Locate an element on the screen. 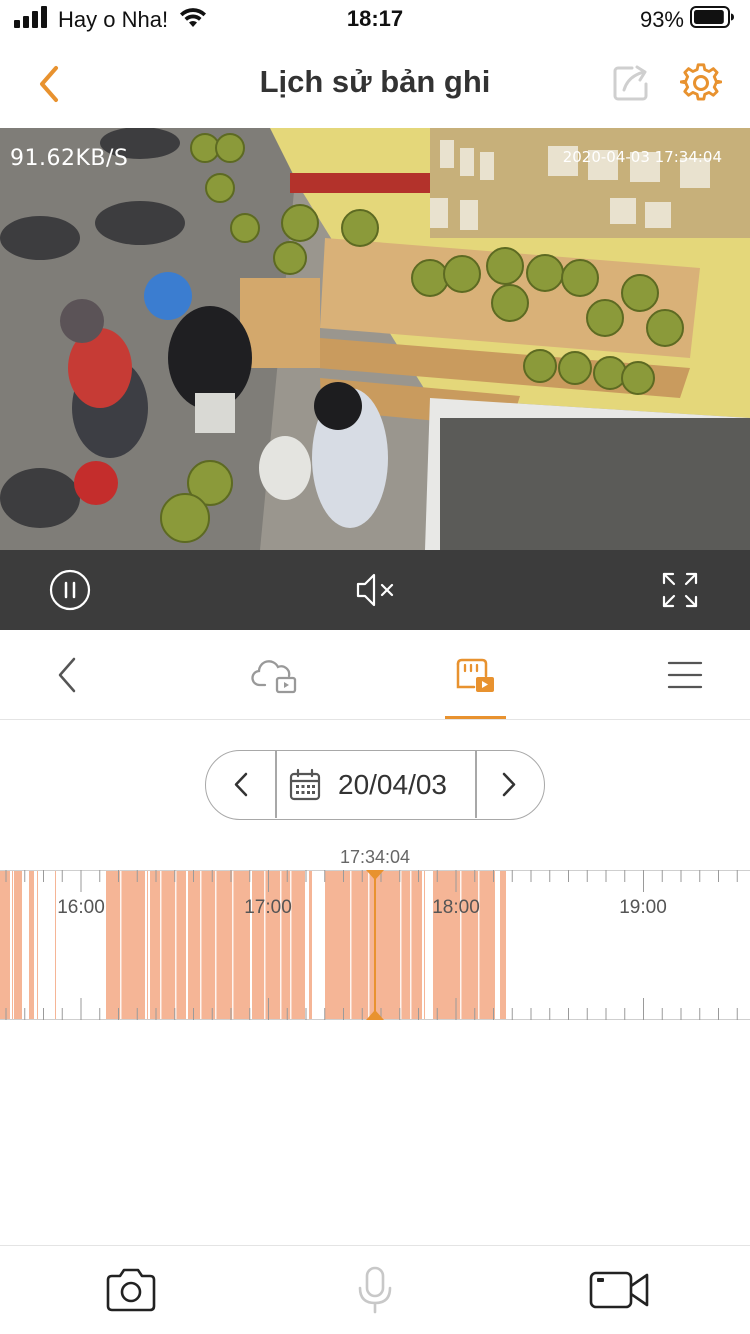 The height and width of the screenshot is (1334, 750). next-day-button is located at coordinates (509, 784).